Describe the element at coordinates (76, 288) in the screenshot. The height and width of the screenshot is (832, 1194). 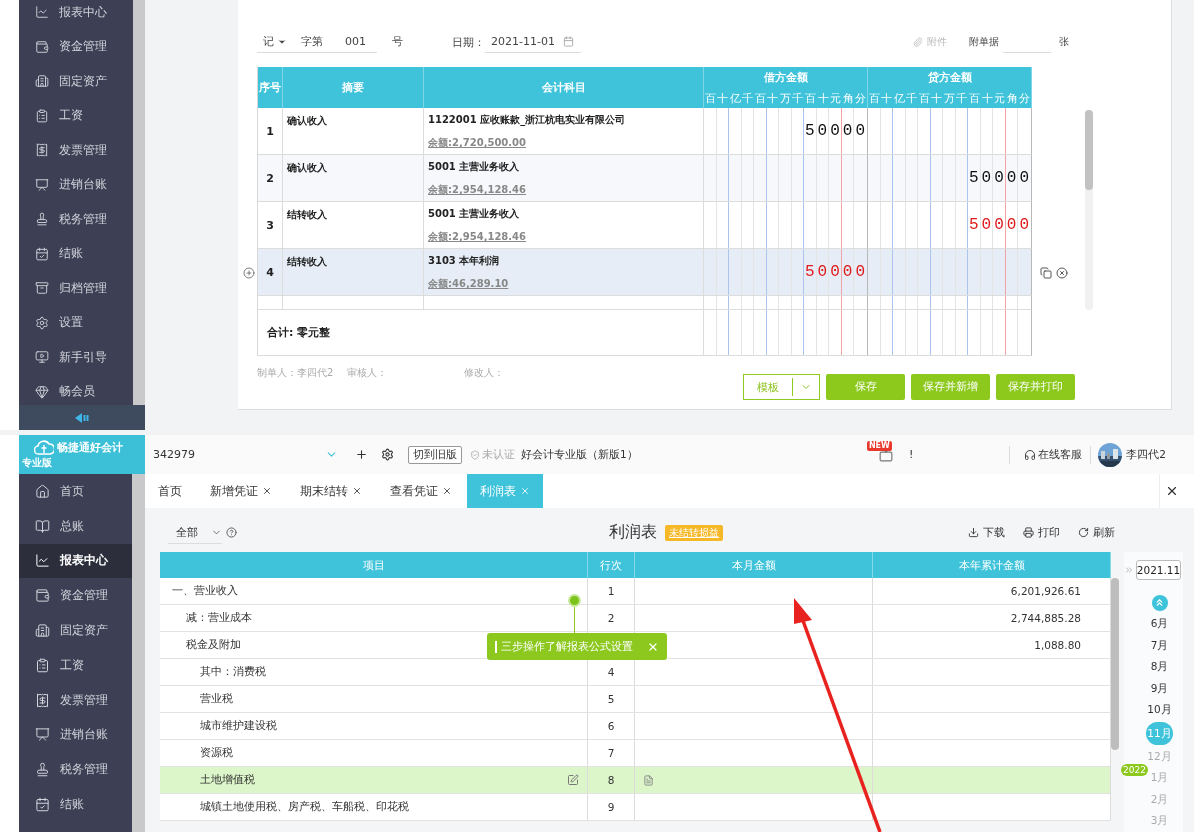
I see `sidebar-item: 归档管理` at that location.